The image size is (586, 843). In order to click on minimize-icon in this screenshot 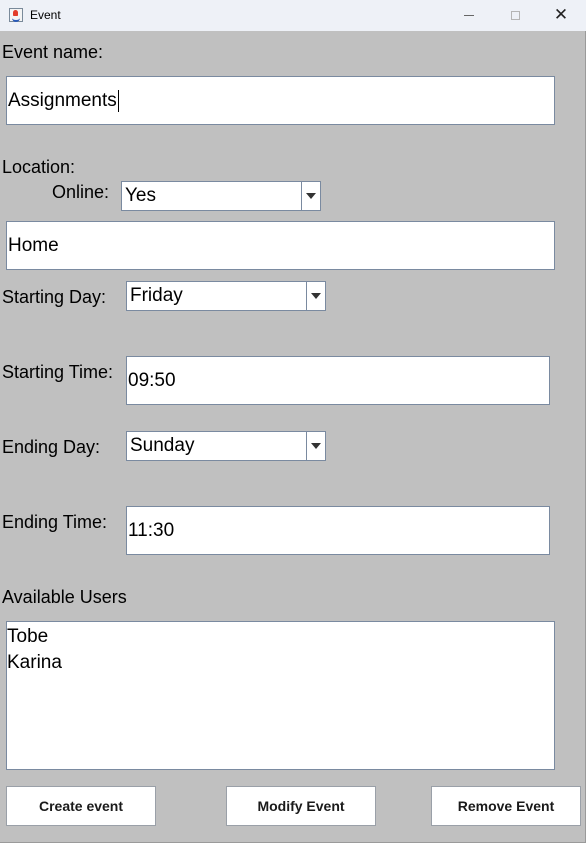, I will do `click(469, 15)`.